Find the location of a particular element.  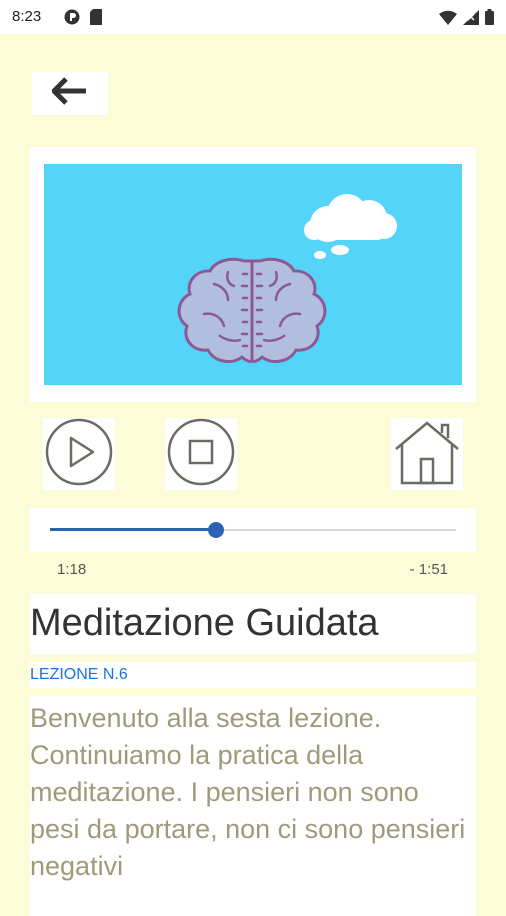

seek-track is located at coordinates (253, 530).